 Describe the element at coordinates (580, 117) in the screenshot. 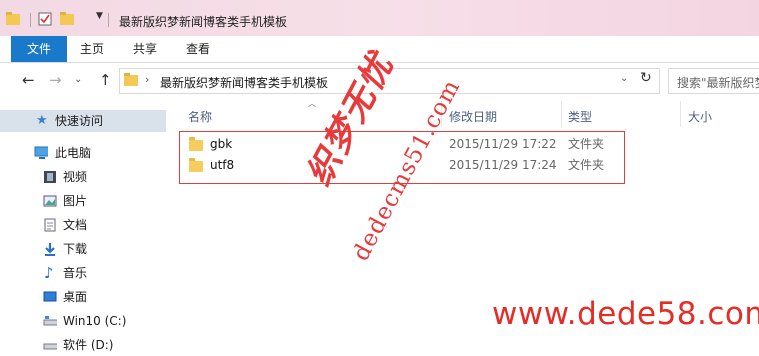

I see `column-header-type: 类型` at that location.